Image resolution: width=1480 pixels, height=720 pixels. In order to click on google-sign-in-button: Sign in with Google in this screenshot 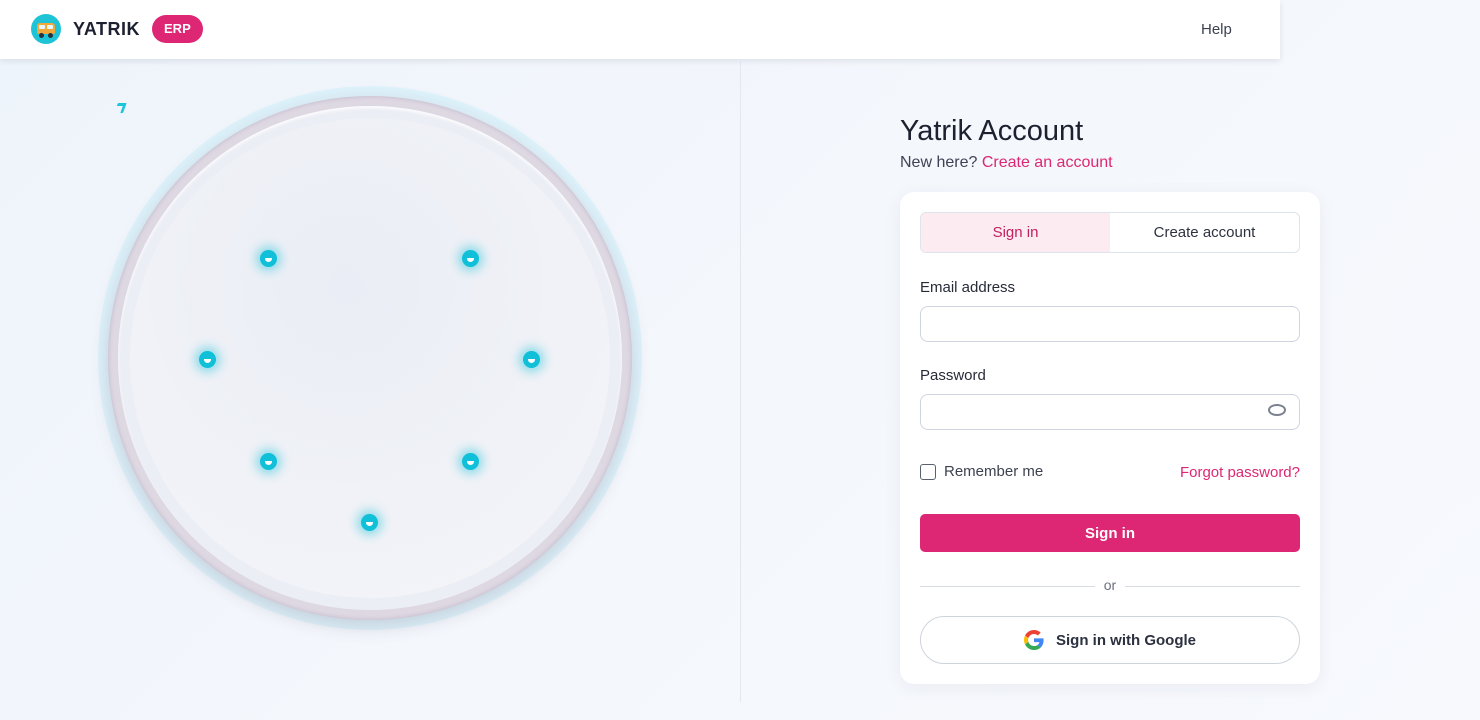, I will do `click(1110, 640)`.